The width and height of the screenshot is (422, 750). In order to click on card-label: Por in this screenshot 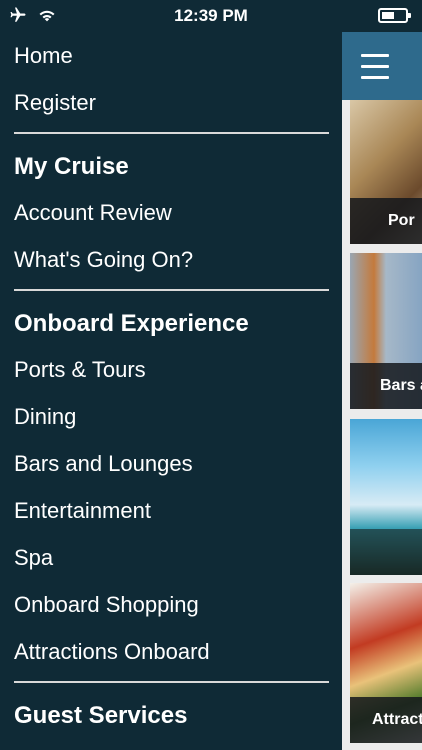, I will do `click(386, 221)`.